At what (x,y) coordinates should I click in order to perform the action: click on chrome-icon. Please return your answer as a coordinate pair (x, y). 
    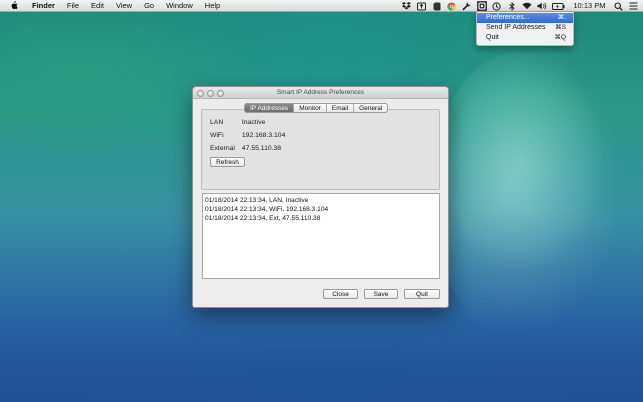
    Looking at the image, I should click on (452, 6).